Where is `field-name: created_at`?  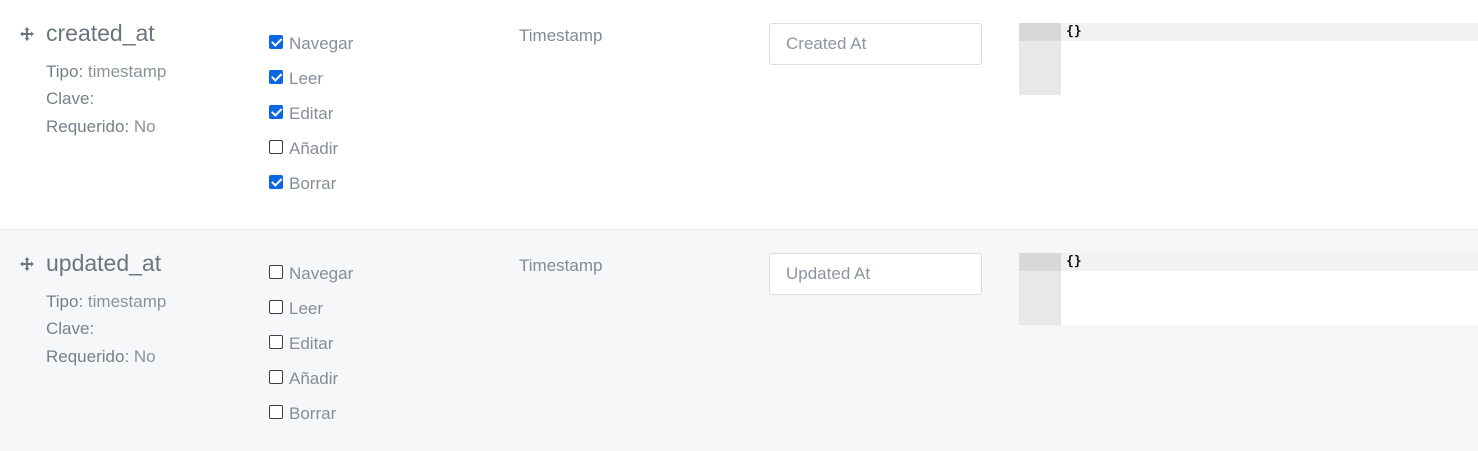
field-name: created_at is located at coordinates (100, 33).